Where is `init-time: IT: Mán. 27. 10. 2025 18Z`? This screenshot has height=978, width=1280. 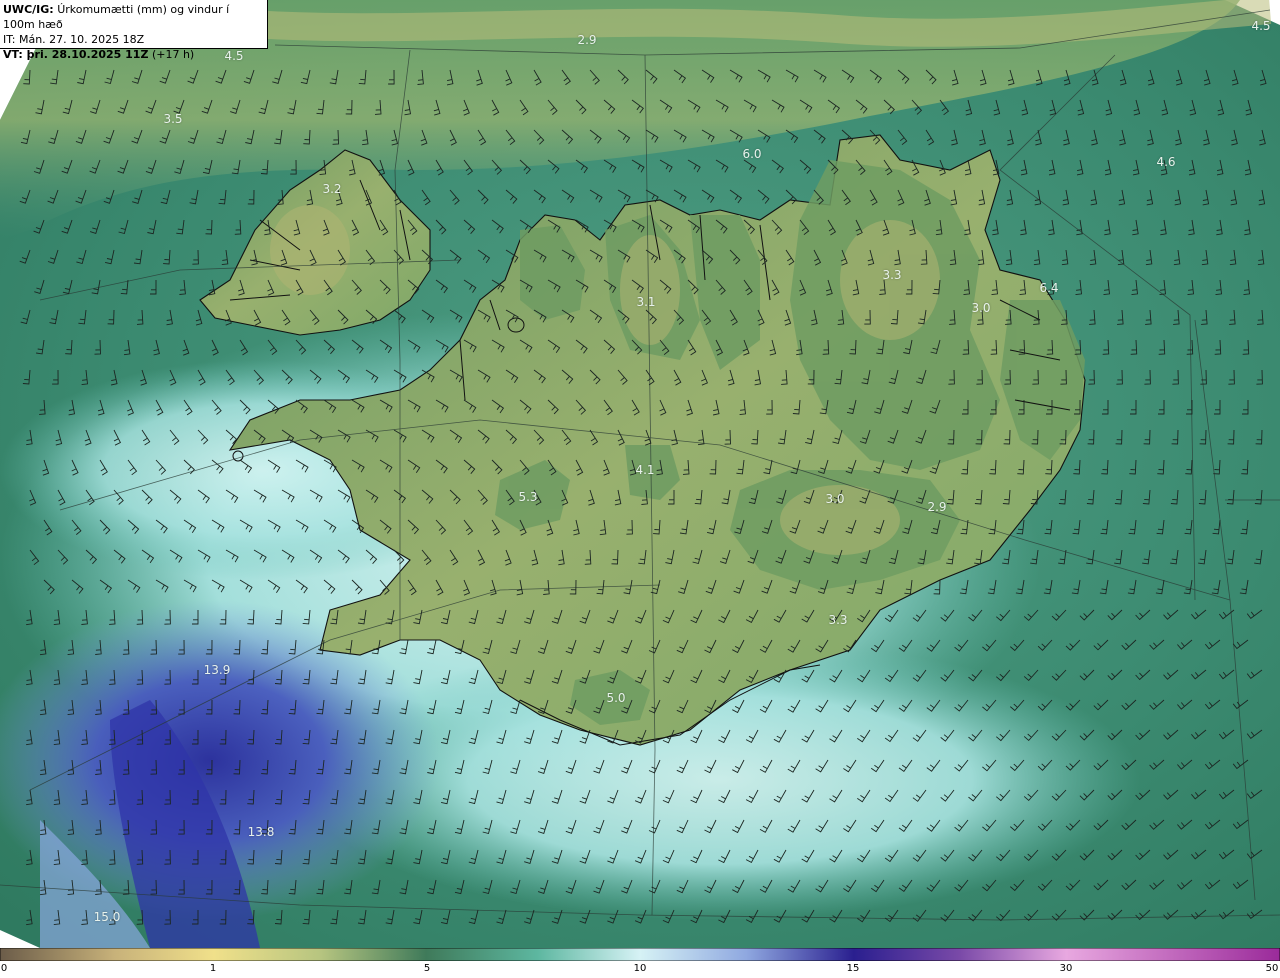
init-time: IT: Mán. 27. 10. 2025 18Z is located at coordinates (74, 39).